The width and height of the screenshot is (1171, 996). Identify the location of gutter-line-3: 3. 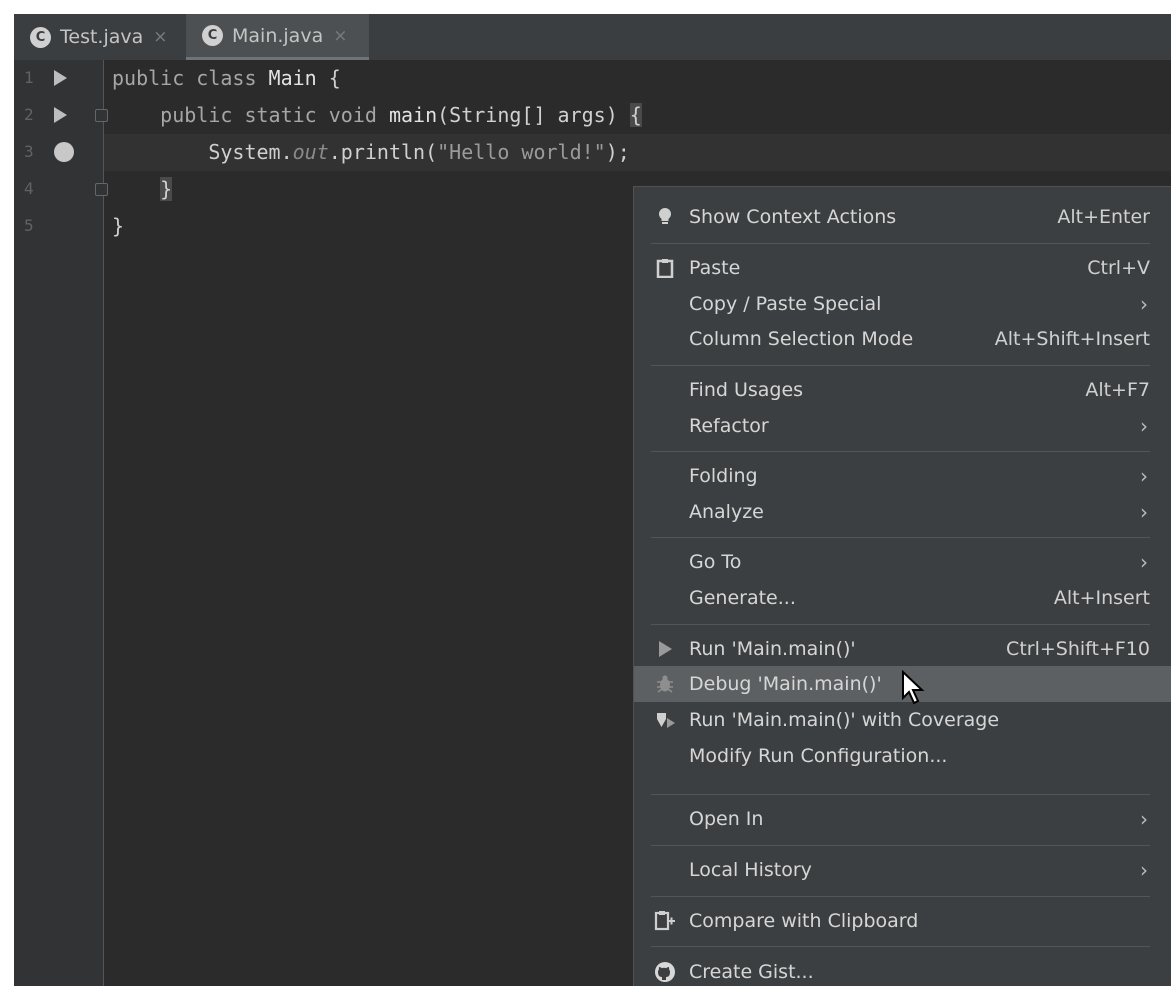
(58, 152).